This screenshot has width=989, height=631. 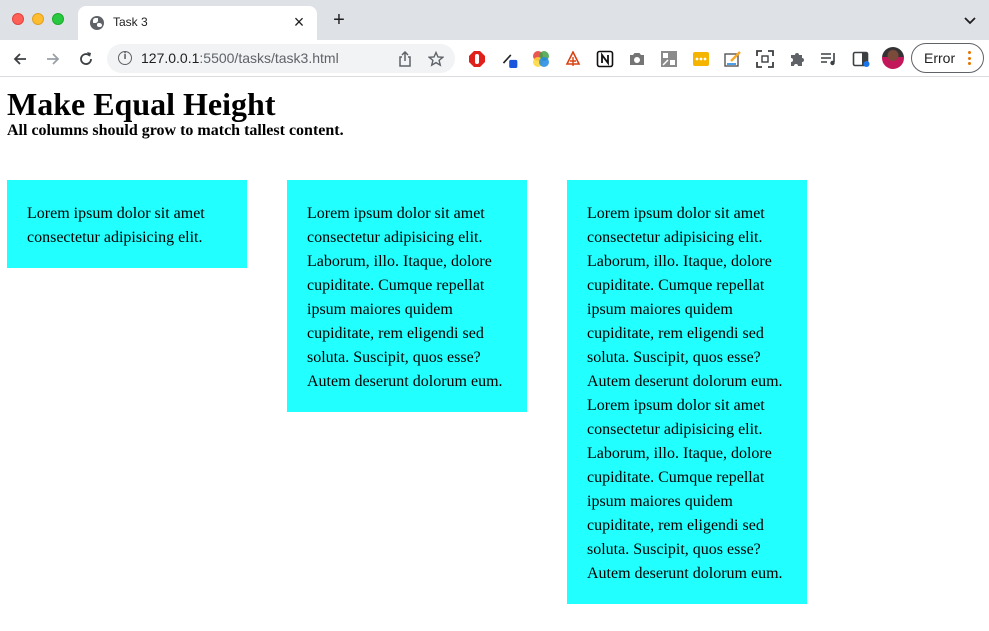 I want to click on browser-toolbar: i 127.0.0.1:5500/tasks/task3.html Error, so click(x=494, y=58).